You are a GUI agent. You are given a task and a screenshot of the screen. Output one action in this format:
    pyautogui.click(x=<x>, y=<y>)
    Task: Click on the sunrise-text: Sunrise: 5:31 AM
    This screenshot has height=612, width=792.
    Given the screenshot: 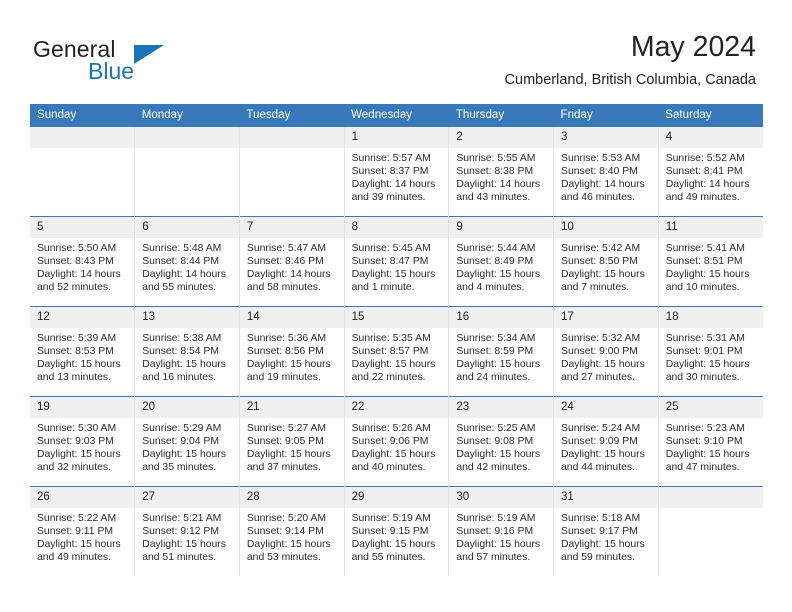 What is the action you would take?
    pyautogui.click(x=705, y=338)
    